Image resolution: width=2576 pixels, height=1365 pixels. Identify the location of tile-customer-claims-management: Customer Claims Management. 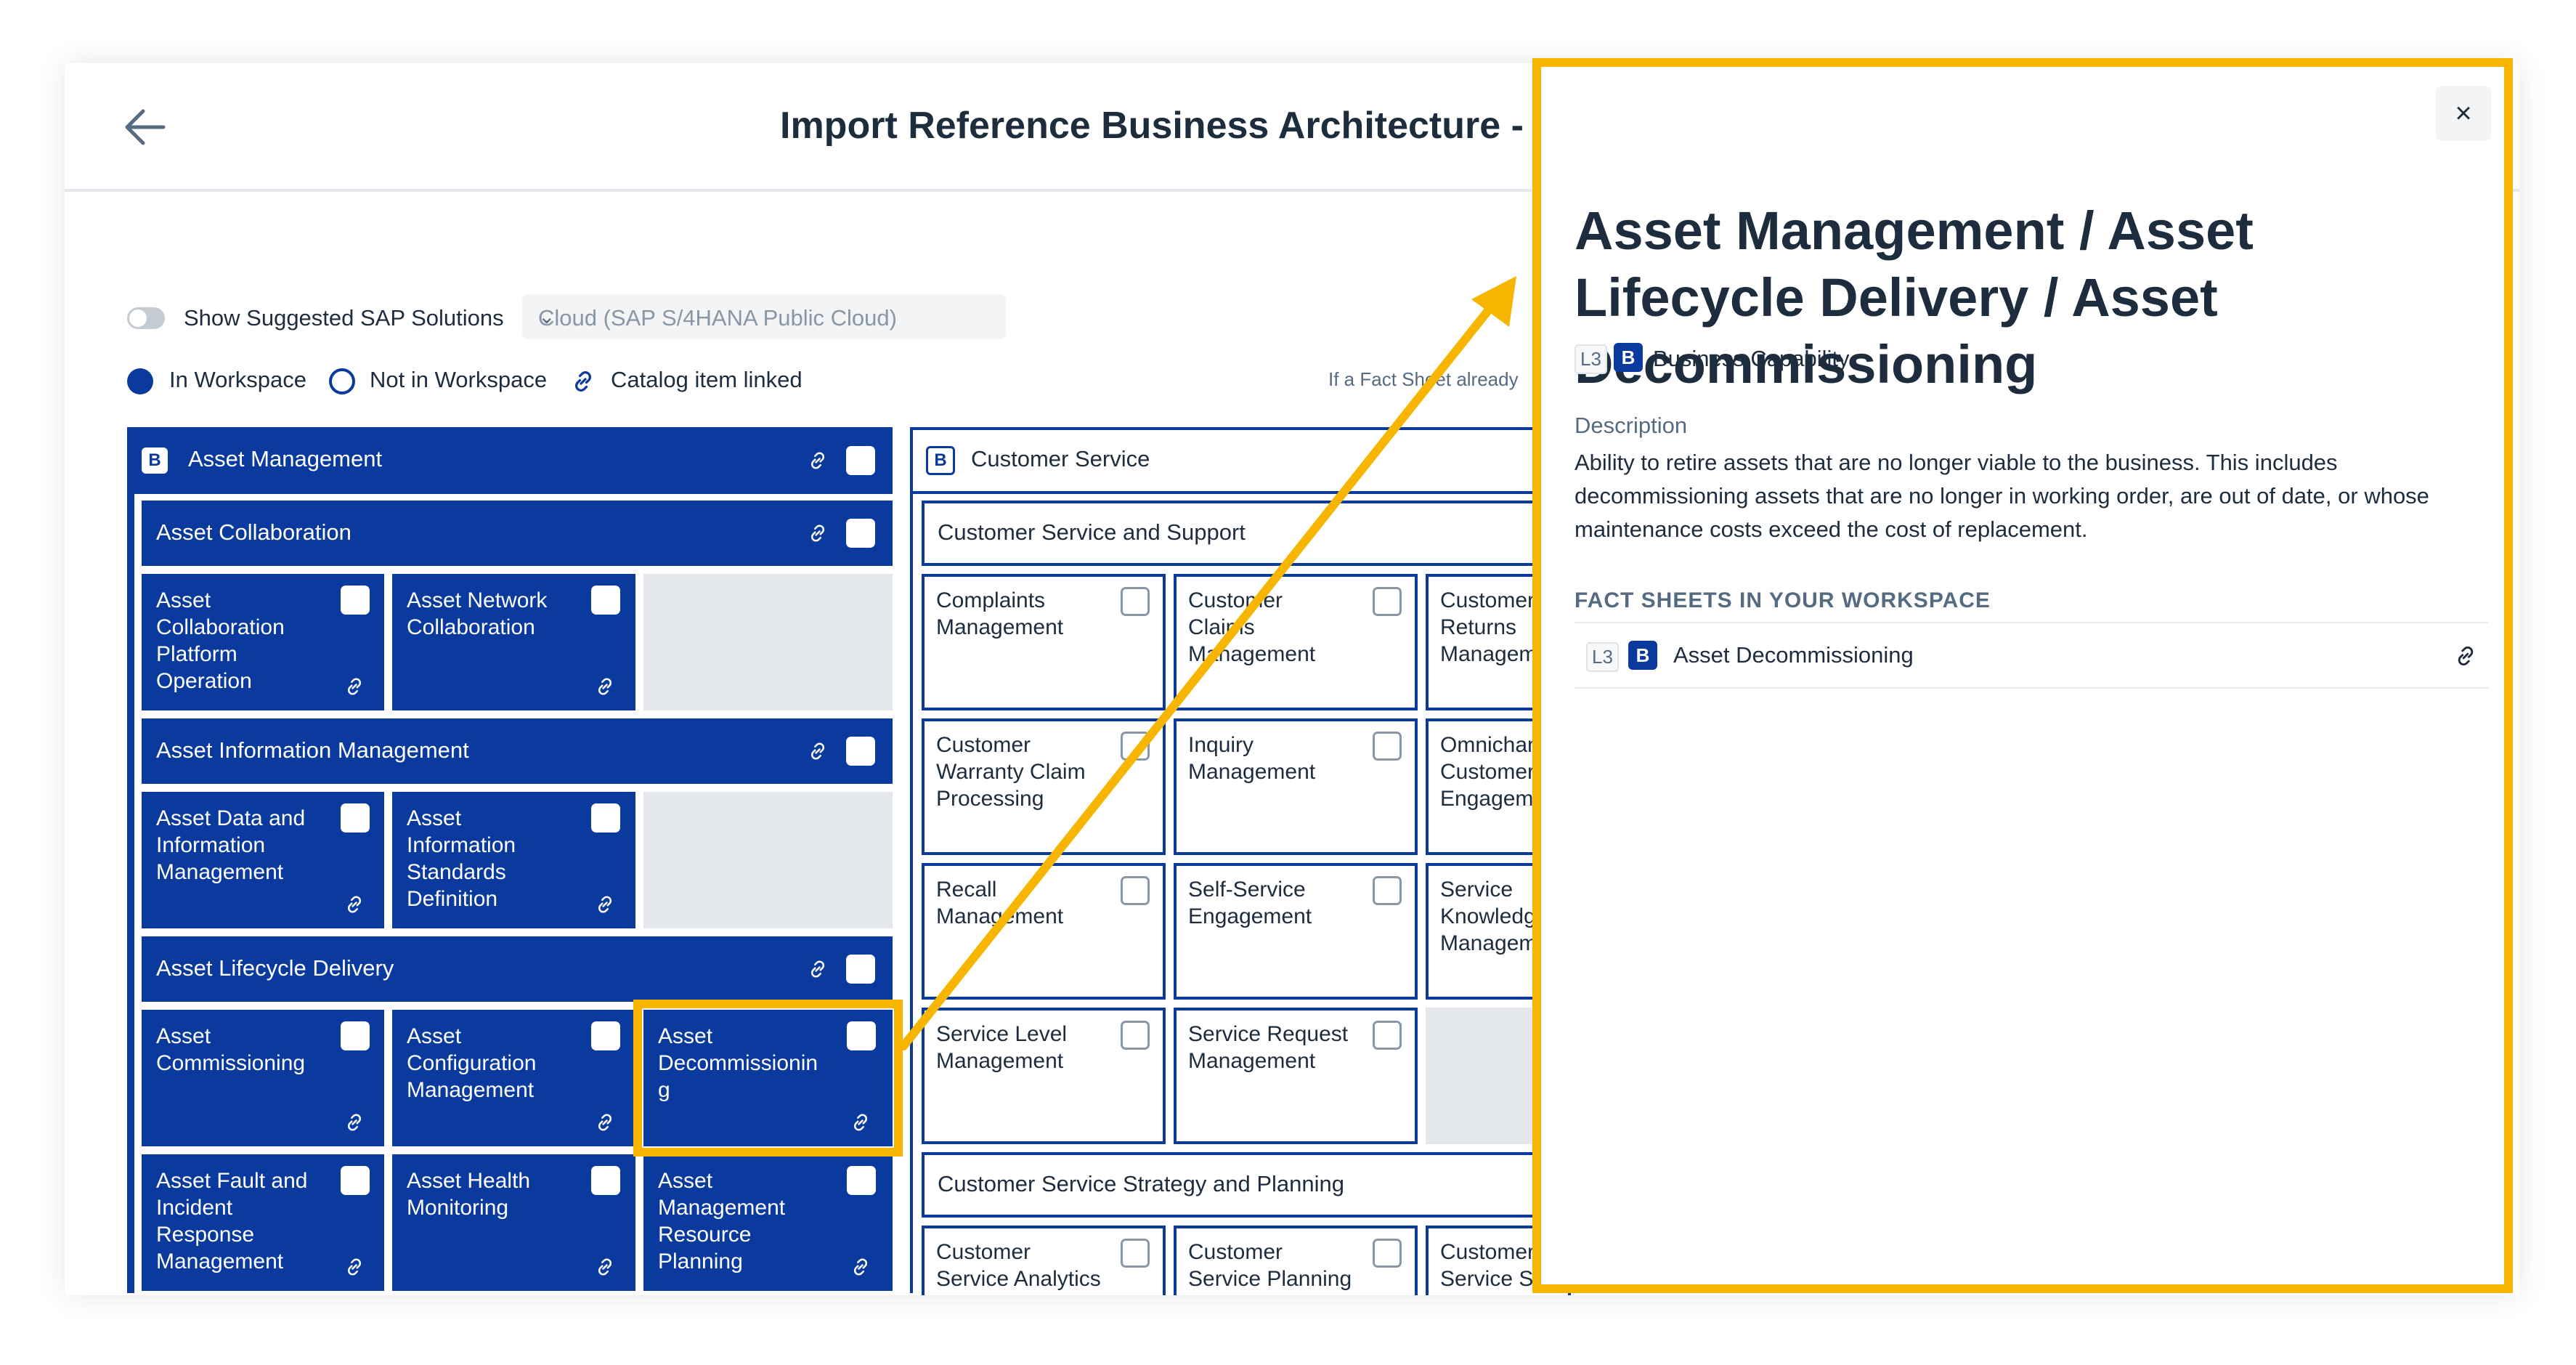
(1296, 642).